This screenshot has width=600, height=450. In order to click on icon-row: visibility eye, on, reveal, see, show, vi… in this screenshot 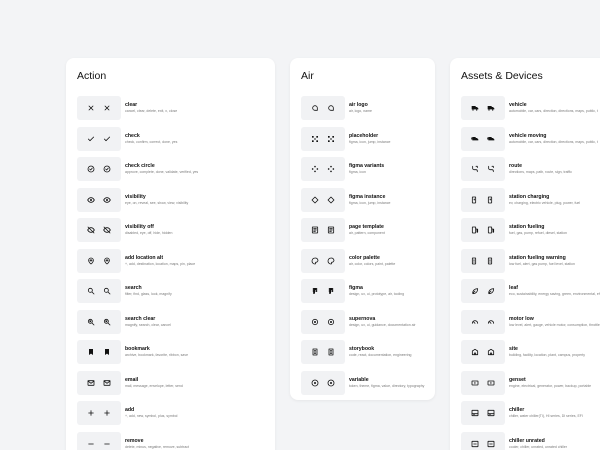, I will do `click(137, 200)`.